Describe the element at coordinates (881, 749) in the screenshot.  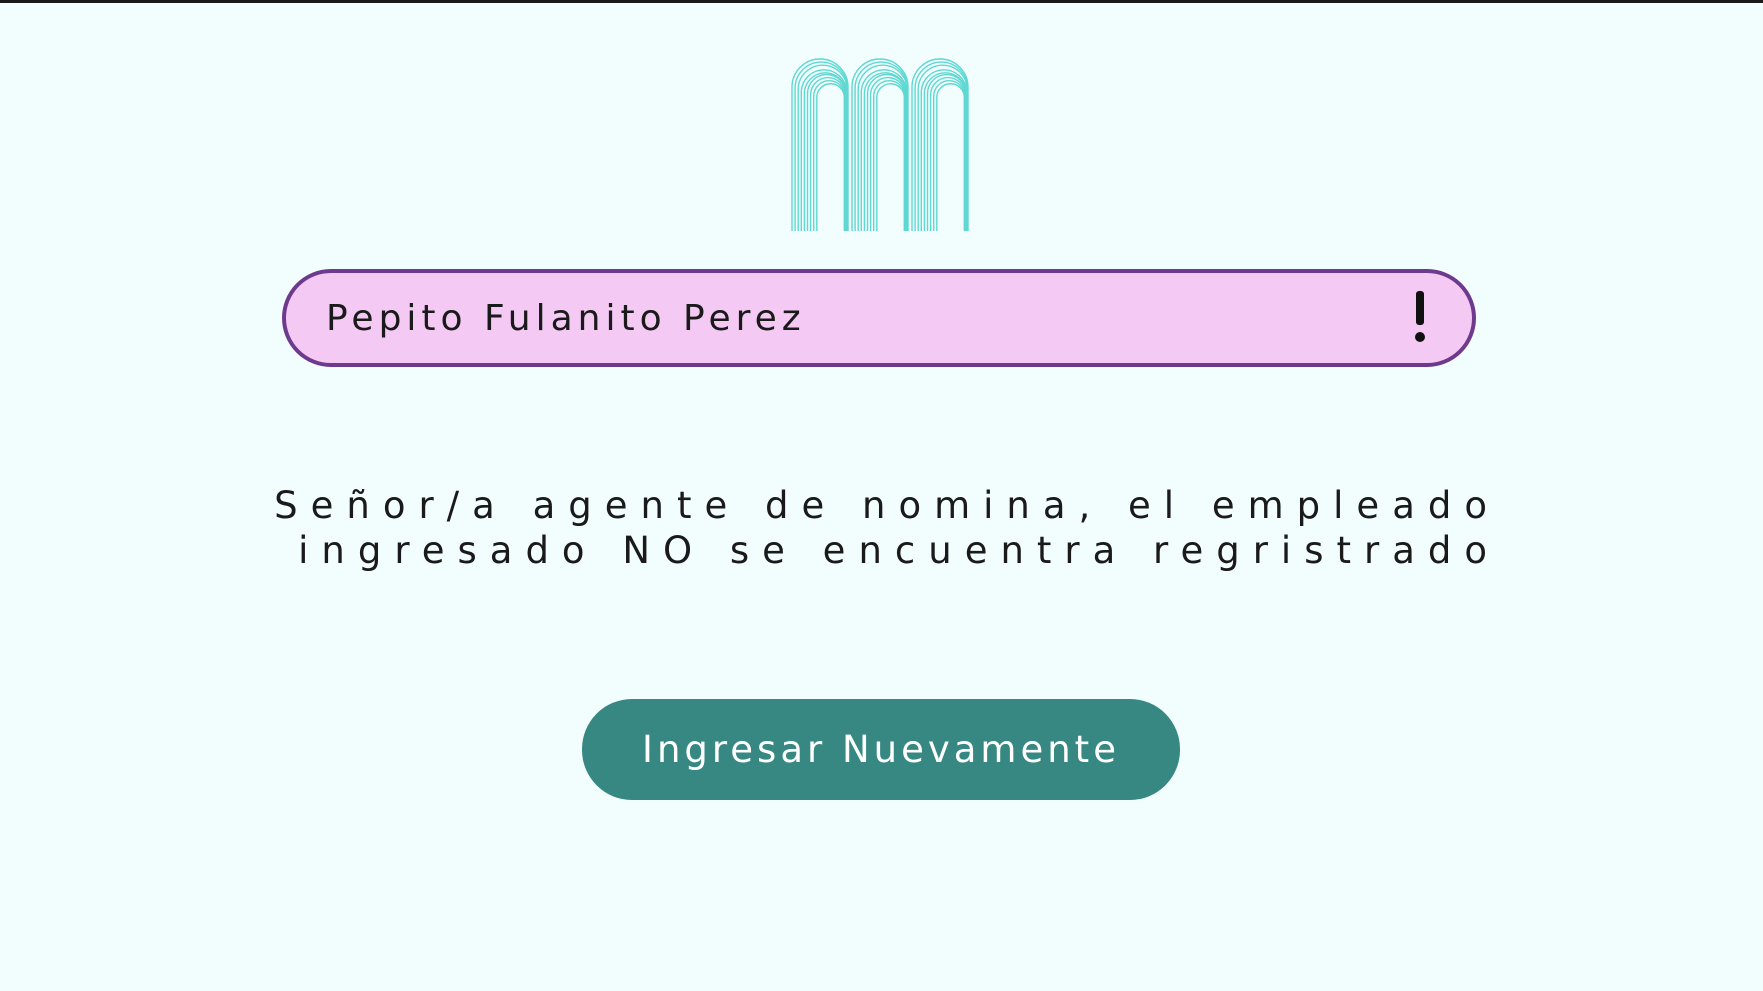
I see `retry-button: Ingresar Nuevamente` at that location.